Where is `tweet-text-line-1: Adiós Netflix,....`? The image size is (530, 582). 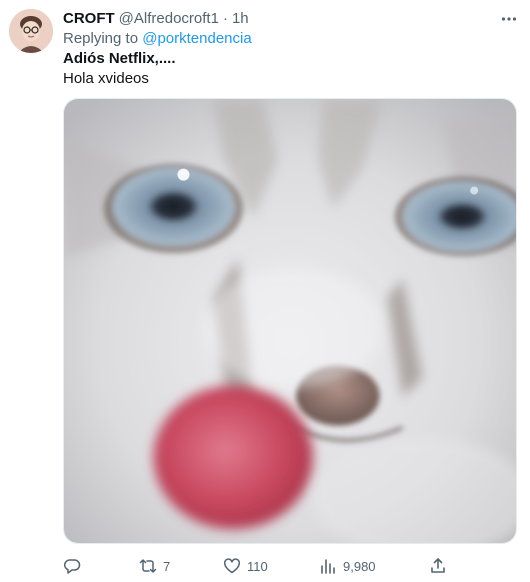 tweet-text-line-1: Adiós Netflix,.... is located at coordinates (119, 58).